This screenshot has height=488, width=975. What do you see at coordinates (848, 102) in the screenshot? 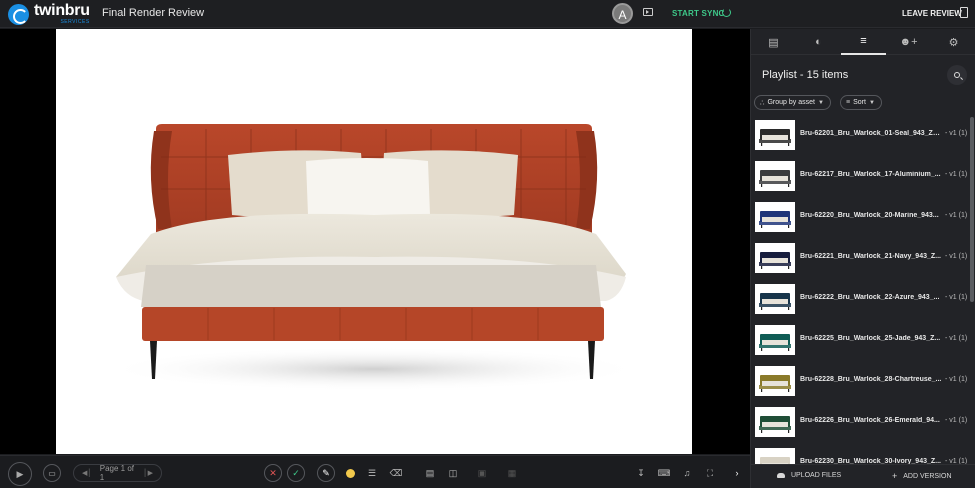
I see `sort-icon: ≡` at bounding box center [848, 102].